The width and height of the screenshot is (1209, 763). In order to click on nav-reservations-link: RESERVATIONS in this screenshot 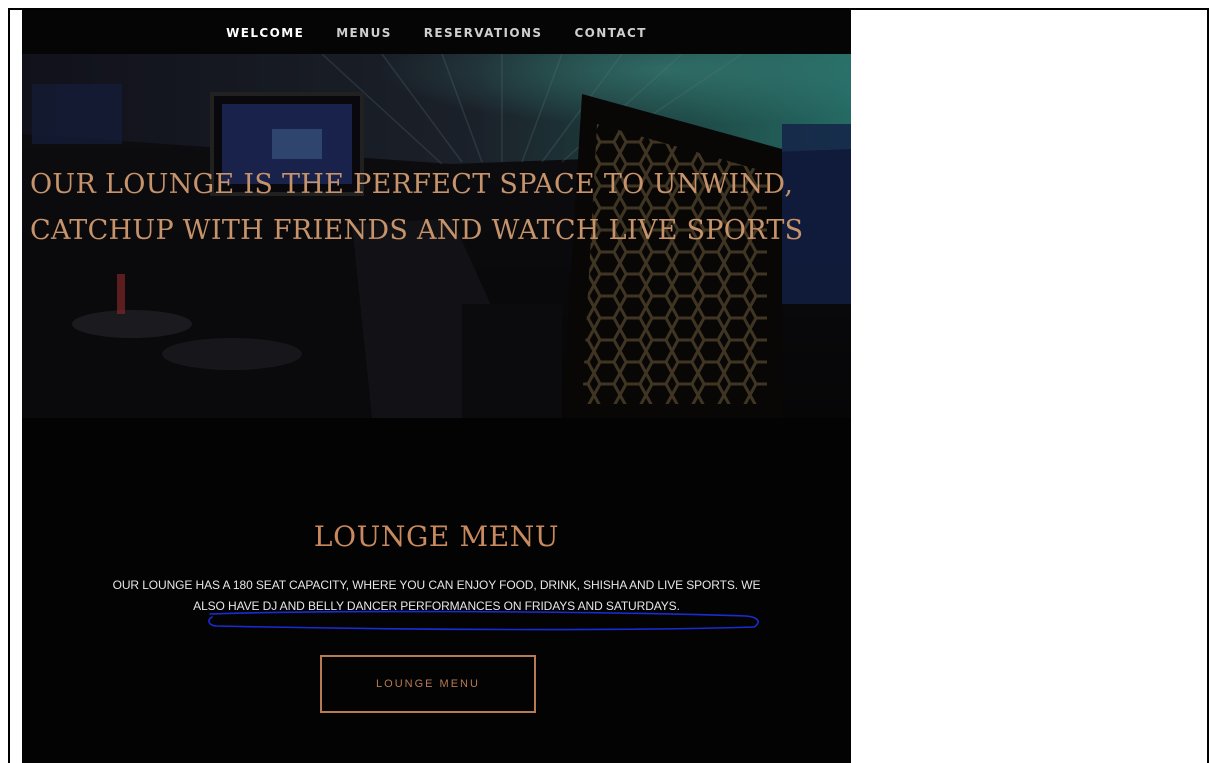, I will do `click(483, 32)`.